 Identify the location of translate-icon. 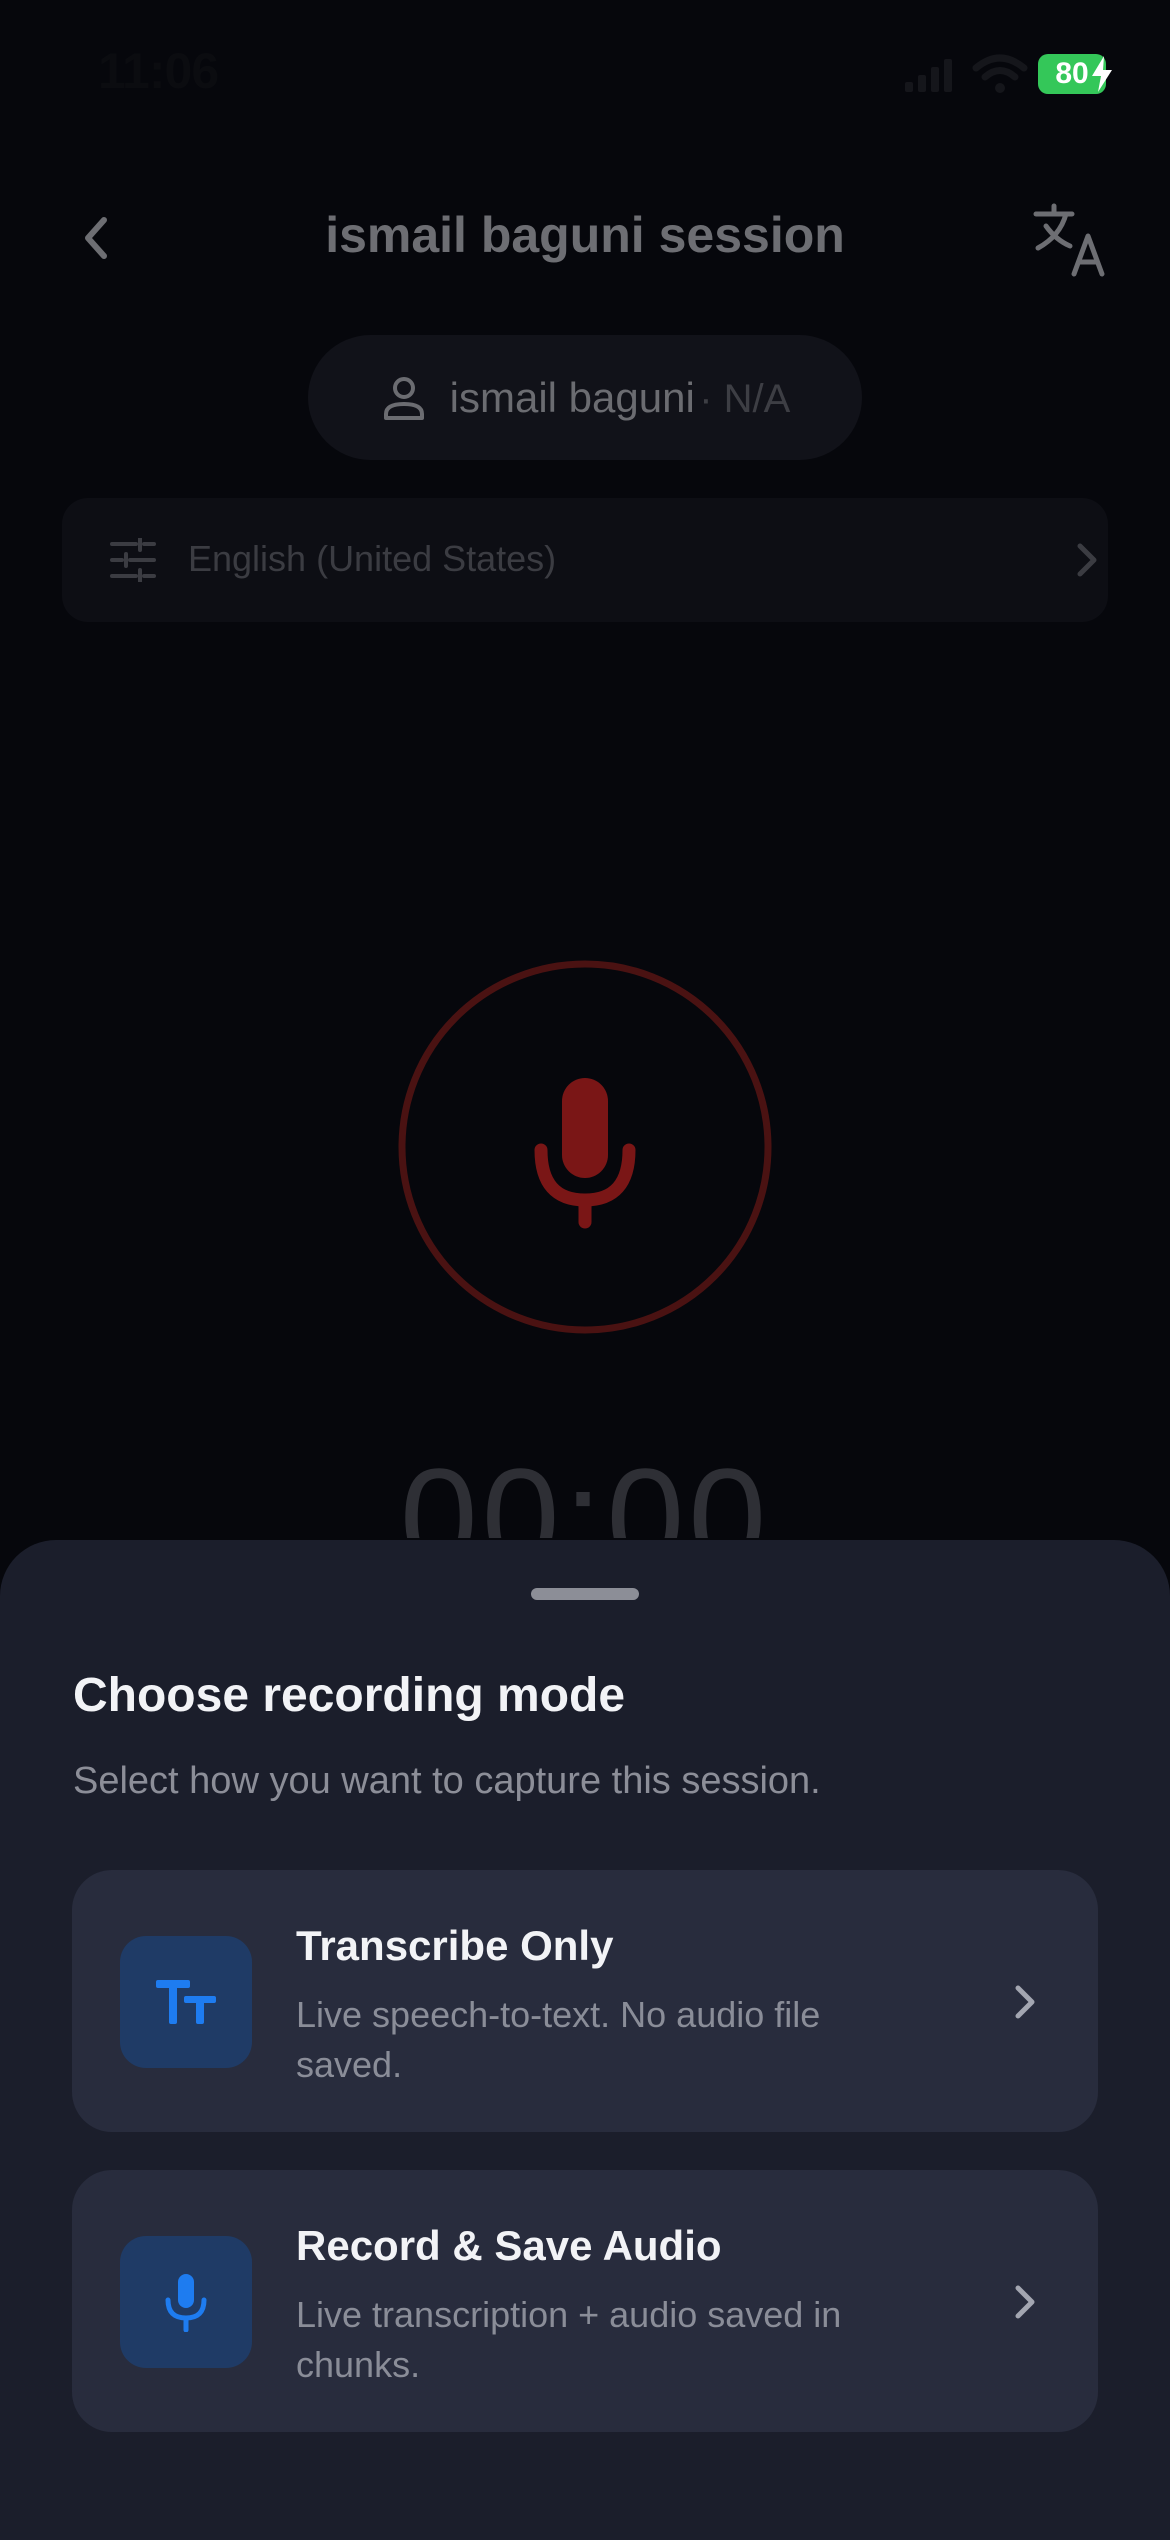
(1070, 240).